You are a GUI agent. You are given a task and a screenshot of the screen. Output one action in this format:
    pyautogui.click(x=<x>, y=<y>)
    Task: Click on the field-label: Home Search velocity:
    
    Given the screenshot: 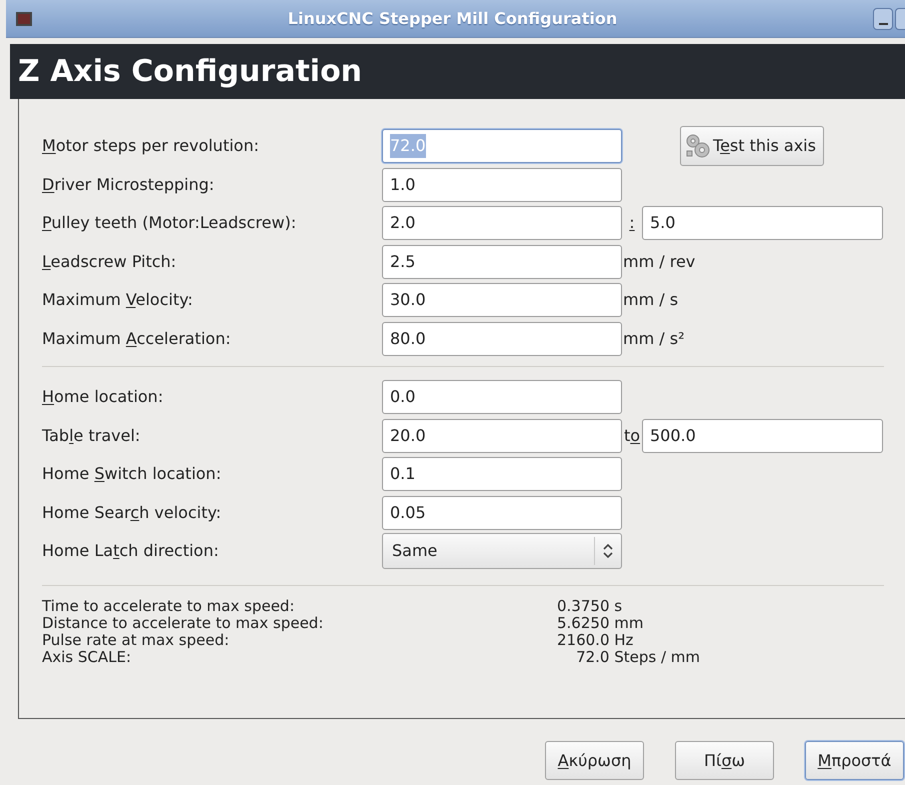 What is the action you would take?
    pyautogui.click(x=132, y=513)
    